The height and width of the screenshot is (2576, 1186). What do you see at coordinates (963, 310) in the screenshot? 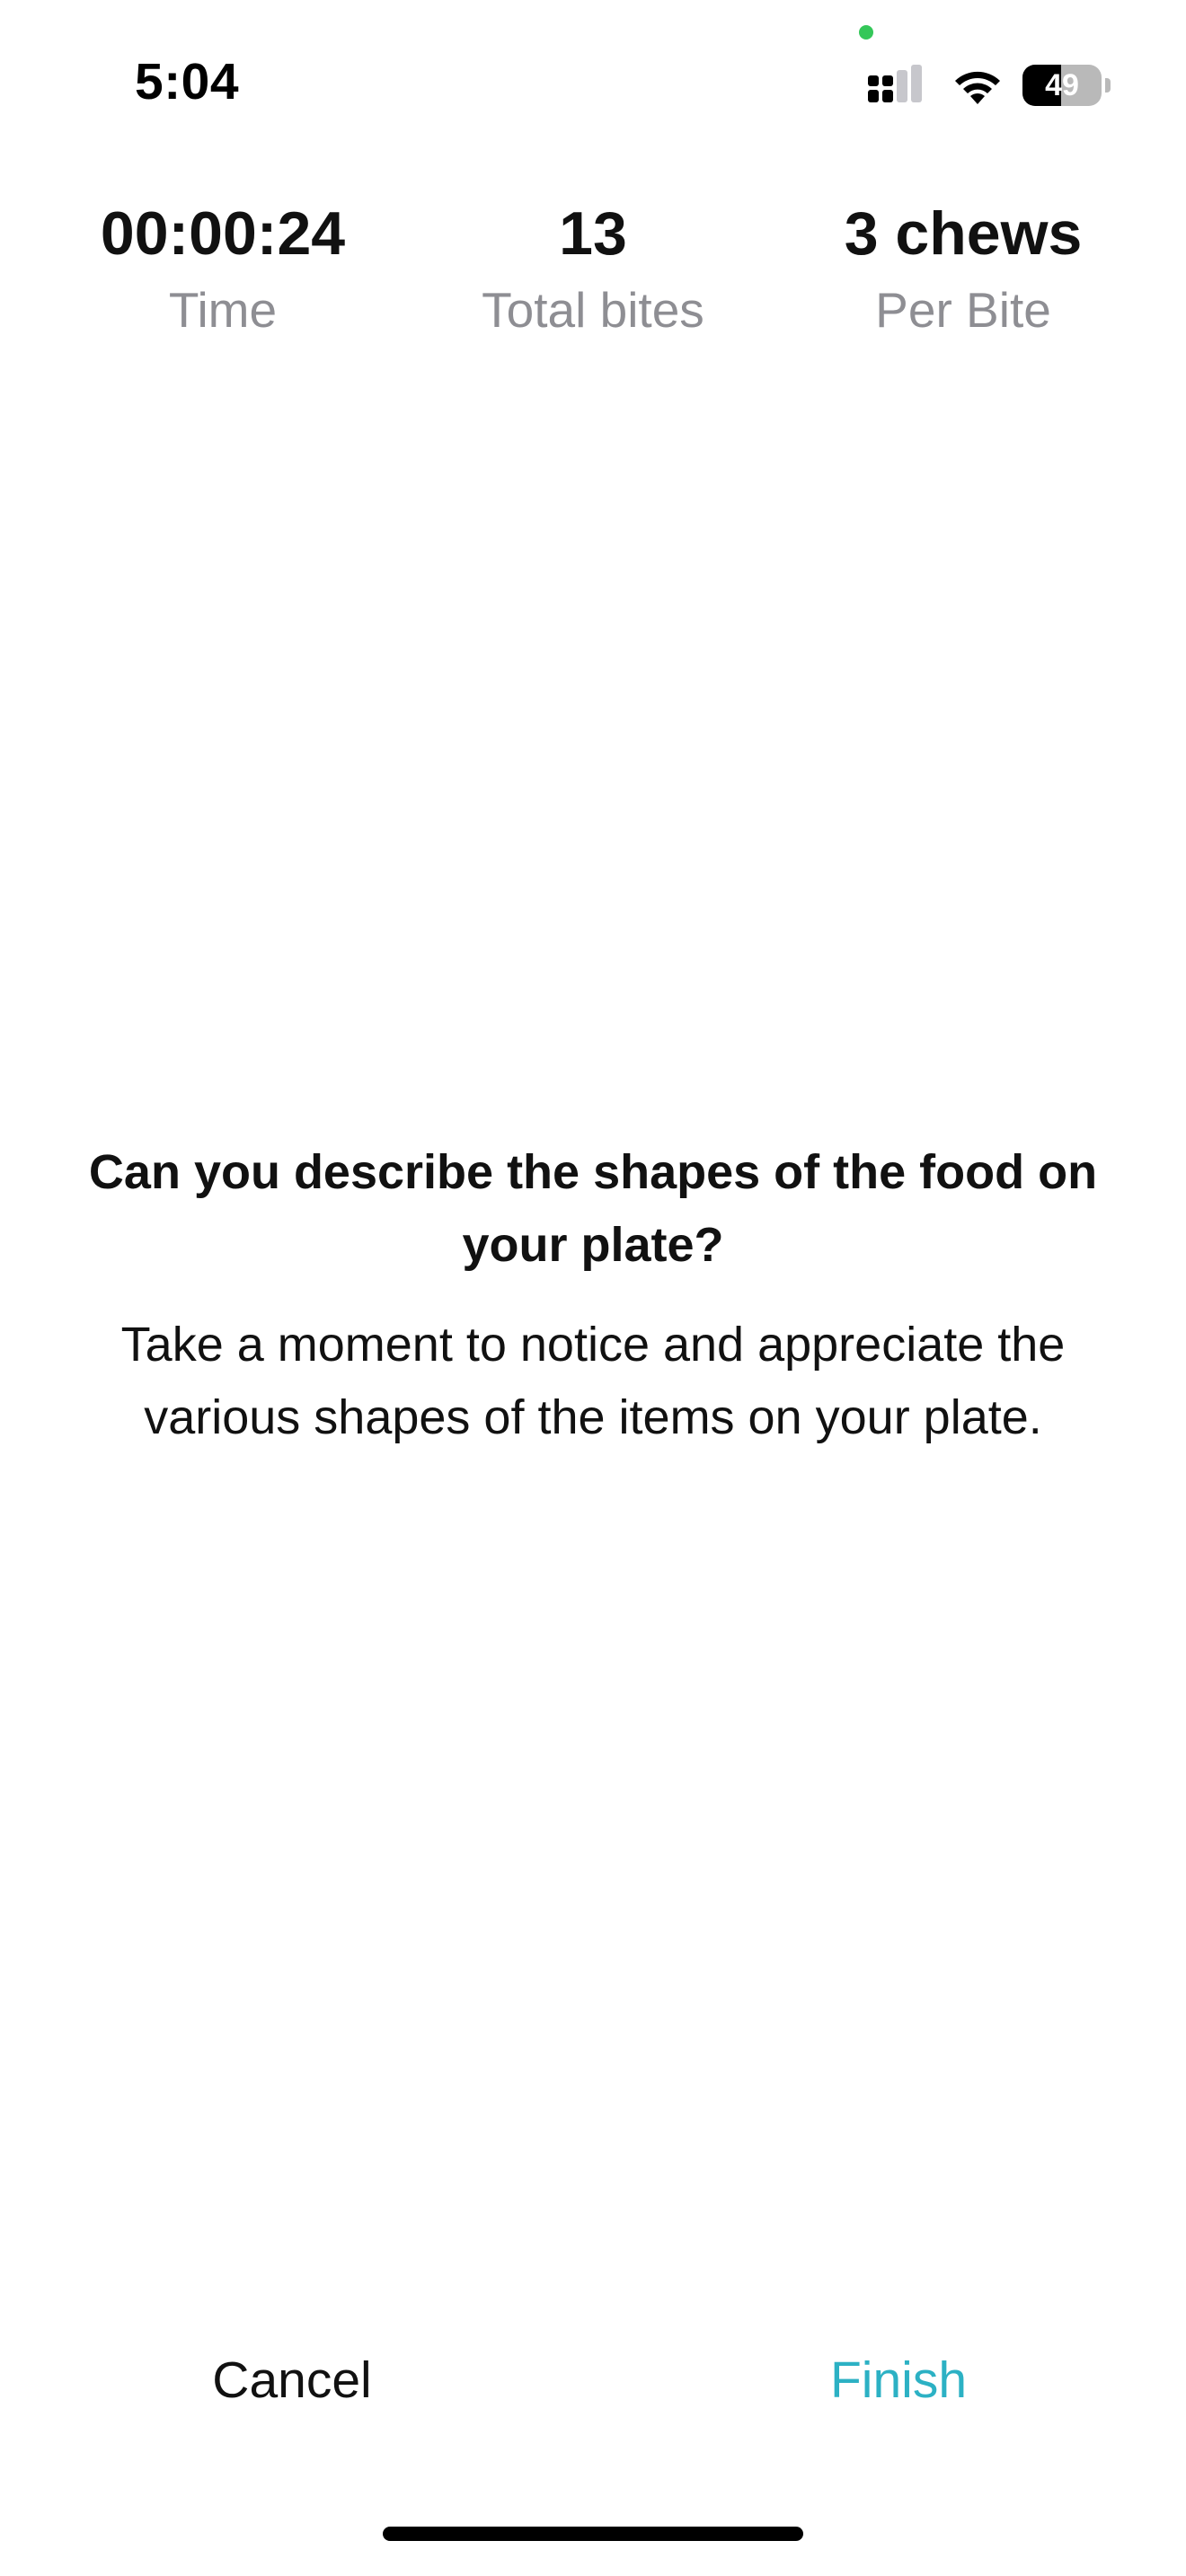
I see `stat-per-bite-label: Per Bite` at bounding box center [963, 310].